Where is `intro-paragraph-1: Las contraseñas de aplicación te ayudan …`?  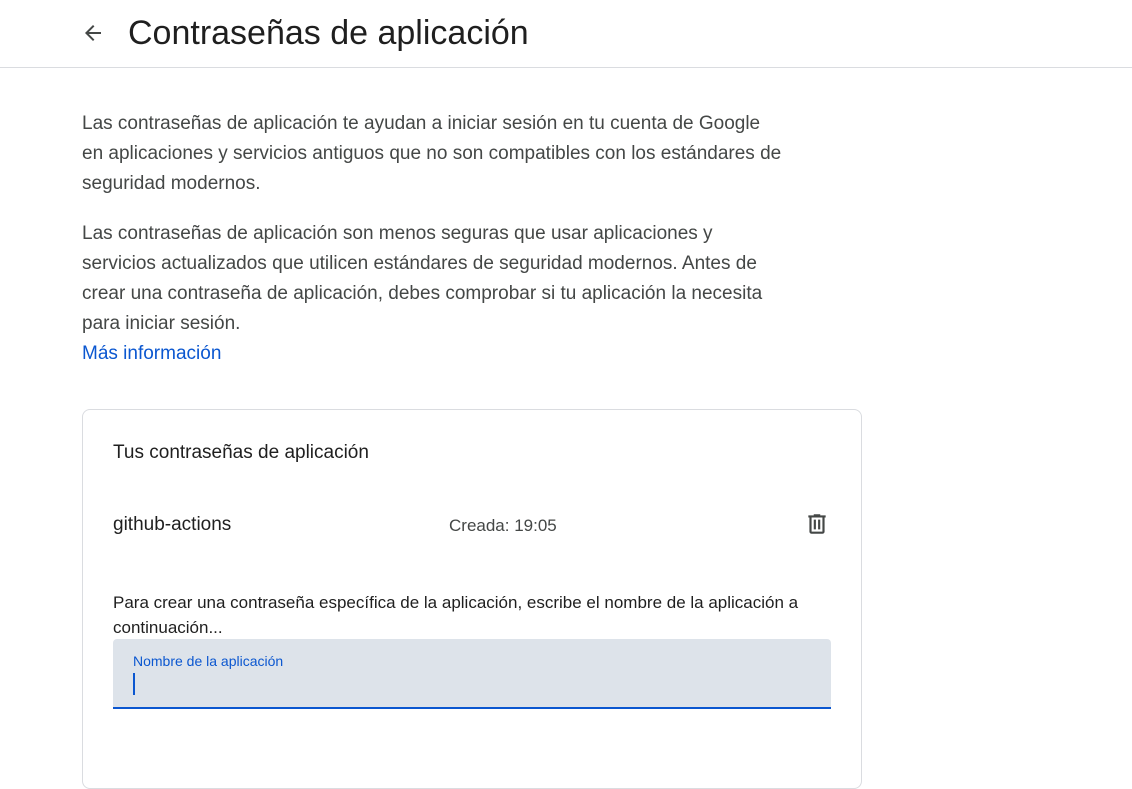
intro-paragraph-1: Las contraseñas de aplicación te ayudan … is located at coordinates (432, 153).